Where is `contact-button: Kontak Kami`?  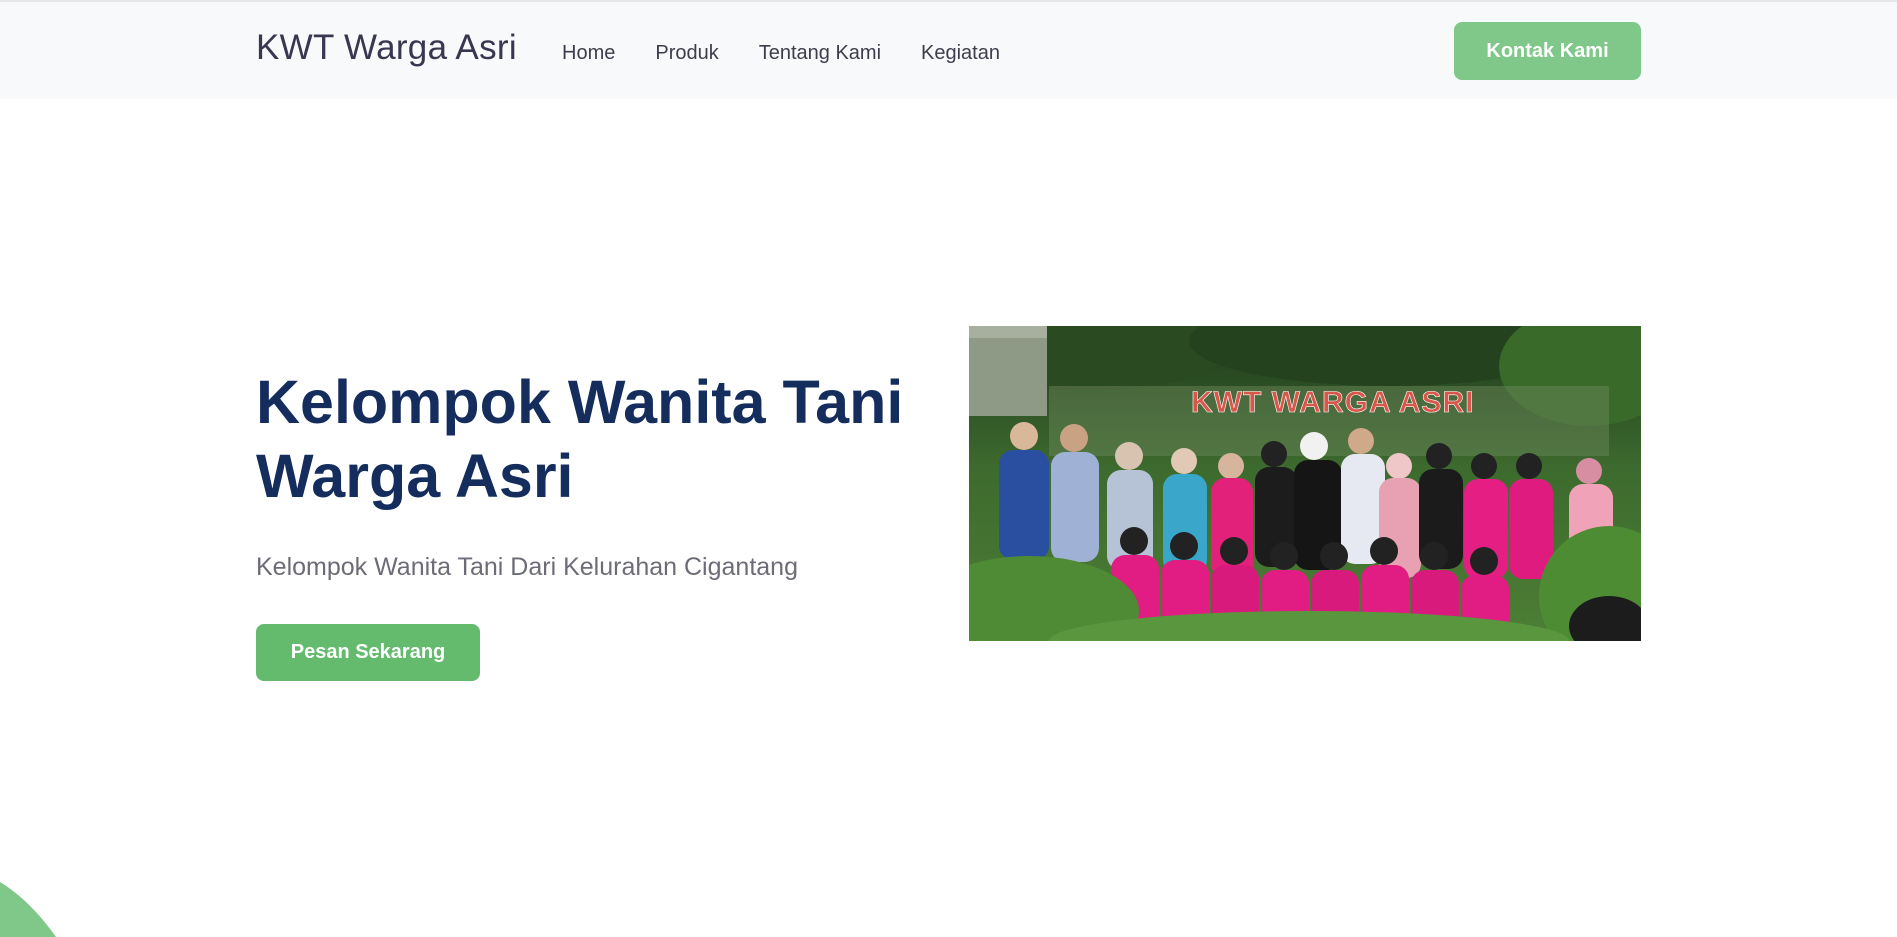
contact-button: Kontak Kami is located at coordinates (1547, 51).